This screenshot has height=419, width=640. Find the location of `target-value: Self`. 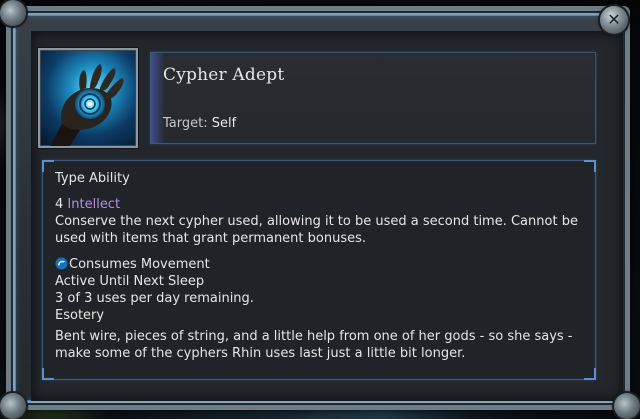

target-value: Self is located at coordinates (224, 123).